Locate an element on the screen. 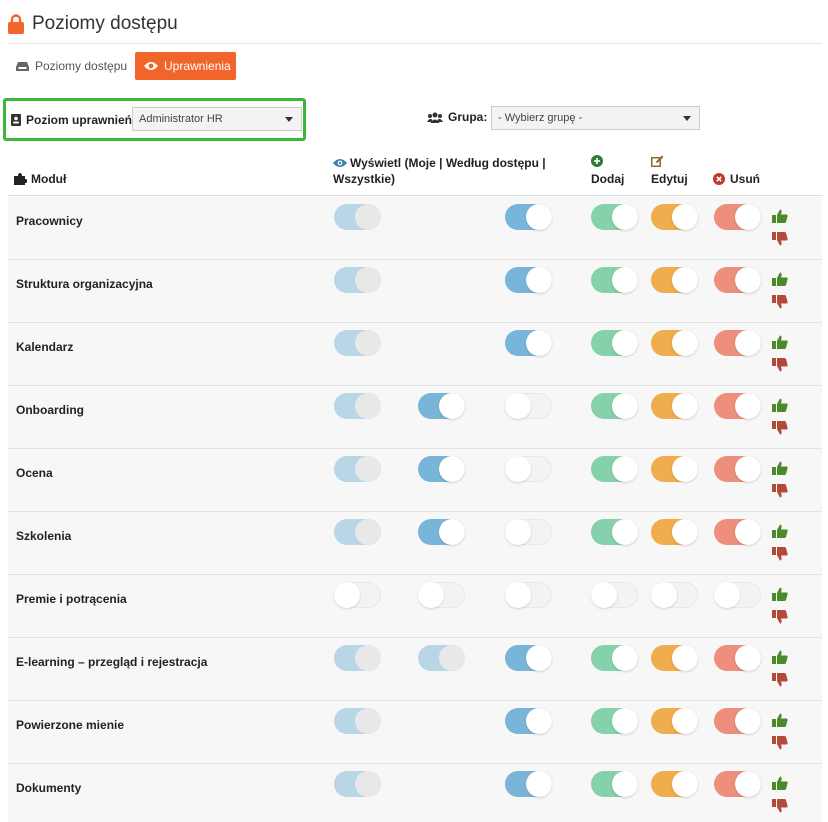 This screenshot has width=828, height=822. page-header: Poziomy dostępu is located at coordinates (415, 27).